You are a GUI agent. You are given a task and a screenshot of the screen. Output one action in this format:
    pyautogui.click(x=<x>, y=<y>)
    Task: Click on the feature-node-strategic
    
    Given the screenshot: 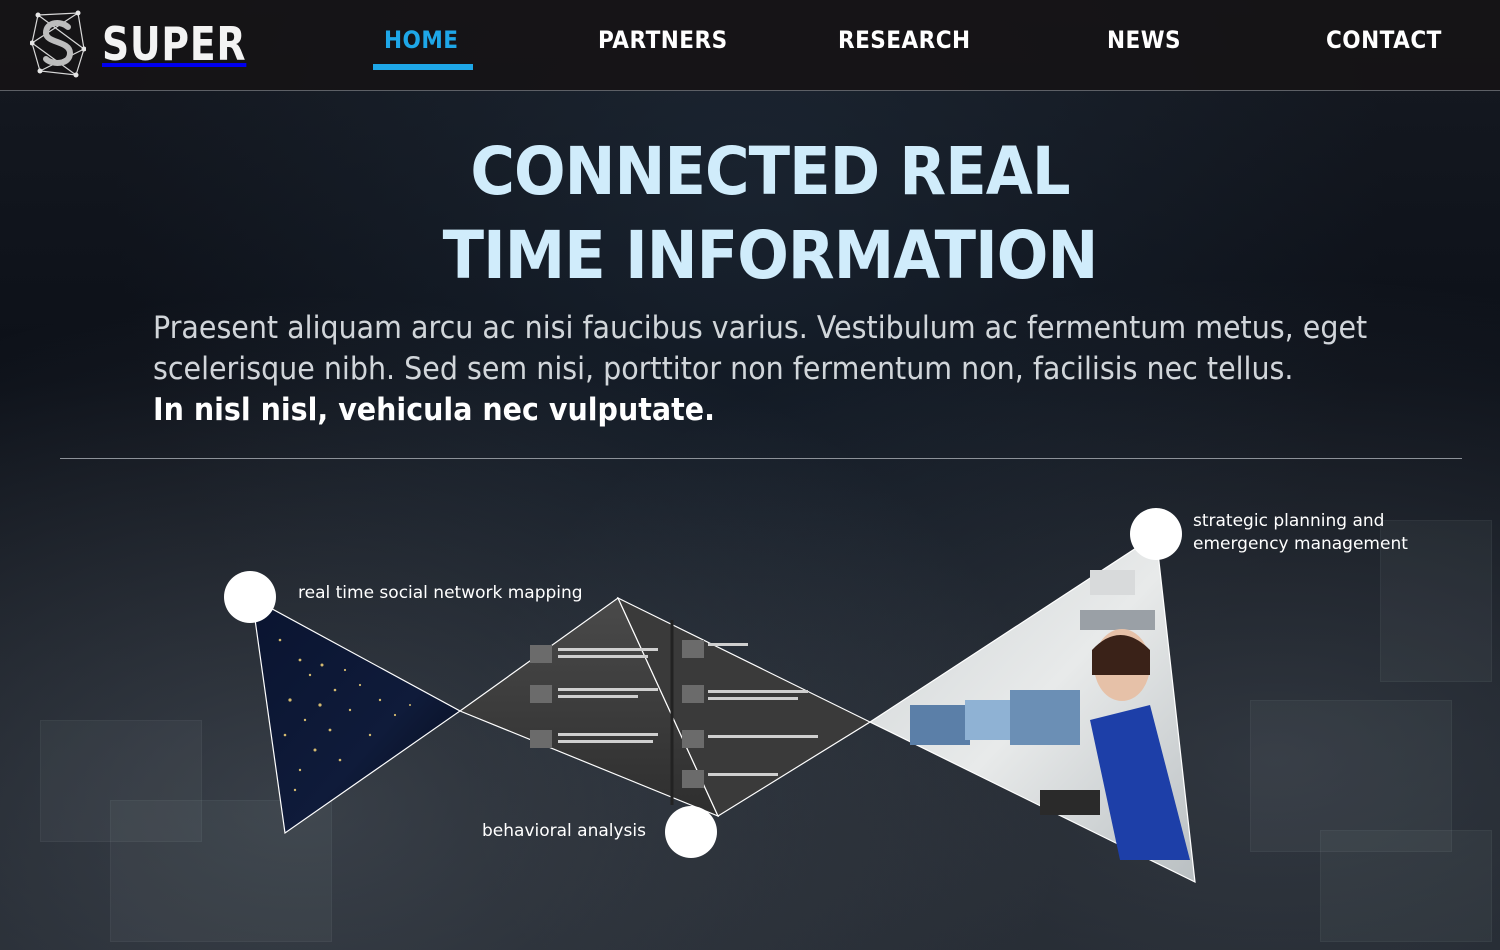 What is the action you would take?
    pyautogui.click(x=1156, y=534)
    